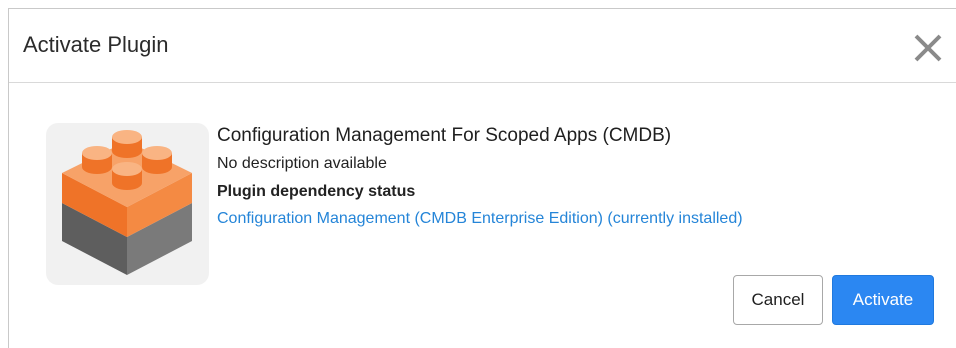  I want to click on plugin-icon-tile, so click(127, 204).